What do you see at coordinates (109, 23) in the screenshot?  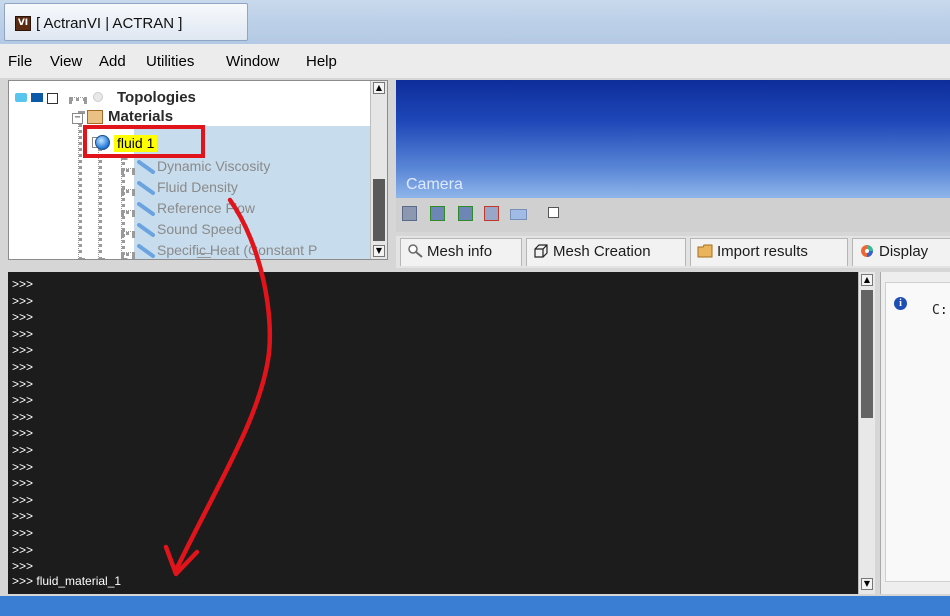 I see `window-title: [ ActranVI | ACTRAN ]` at bounding box center [109, 23].